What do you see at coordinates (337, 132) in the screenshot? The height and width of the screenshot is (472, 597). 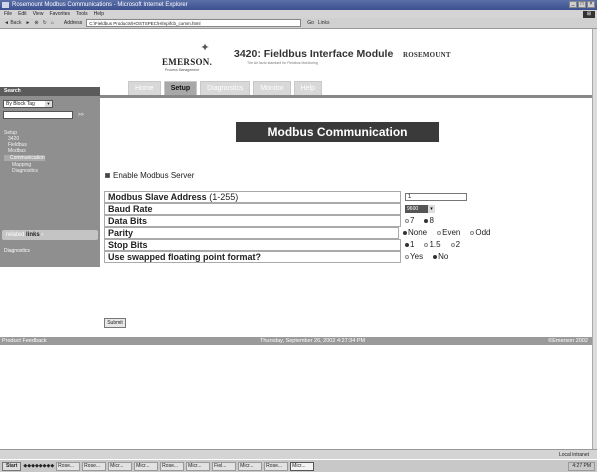 I see `page-title: Modbus Communication` at bounding box center [337, 132].